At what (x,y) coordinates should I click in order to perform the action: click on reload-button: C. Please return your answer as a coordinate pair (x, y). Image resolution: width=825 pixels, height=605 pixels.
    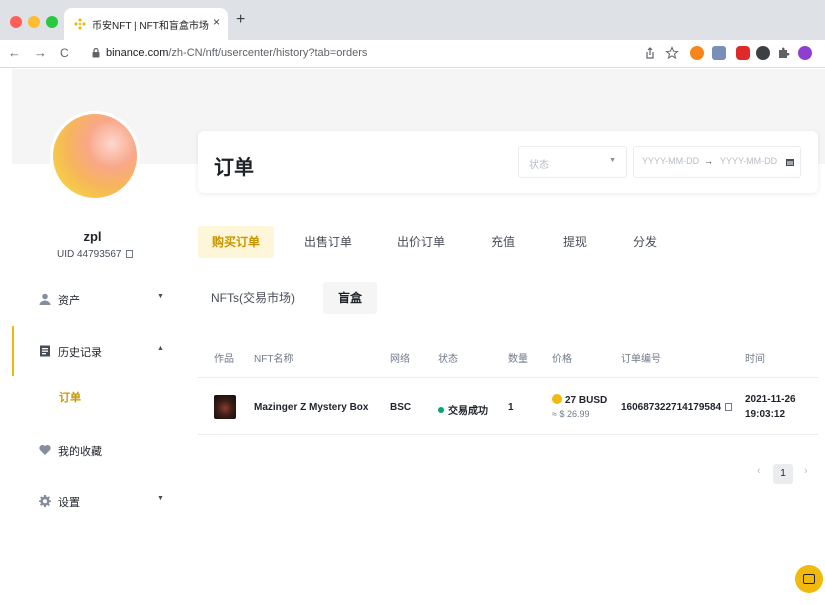
    Looking at the image, I should click on (64, 53).